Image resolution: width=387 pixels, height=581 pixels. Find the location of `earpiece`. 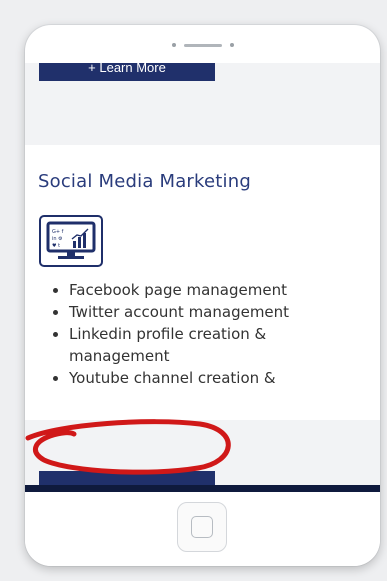

earpiece is located at coordinates (202, 45).